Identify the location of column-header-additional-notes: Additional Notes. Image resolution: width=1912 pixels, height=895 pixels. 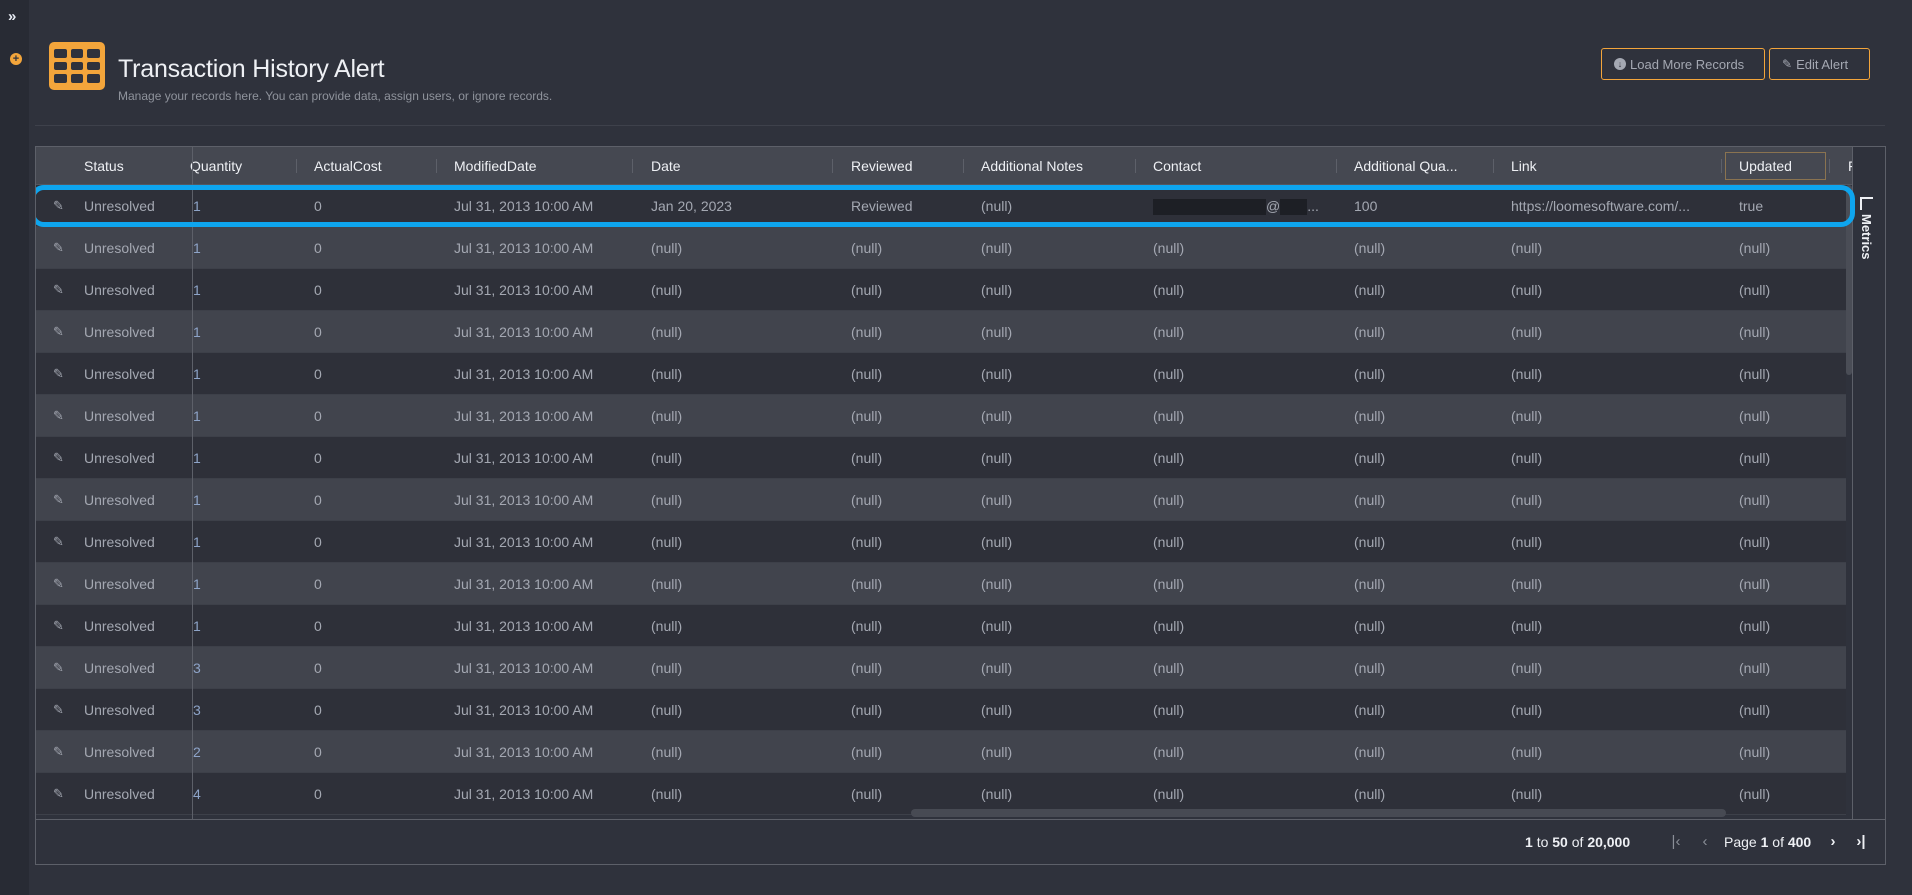
(1056, 166).